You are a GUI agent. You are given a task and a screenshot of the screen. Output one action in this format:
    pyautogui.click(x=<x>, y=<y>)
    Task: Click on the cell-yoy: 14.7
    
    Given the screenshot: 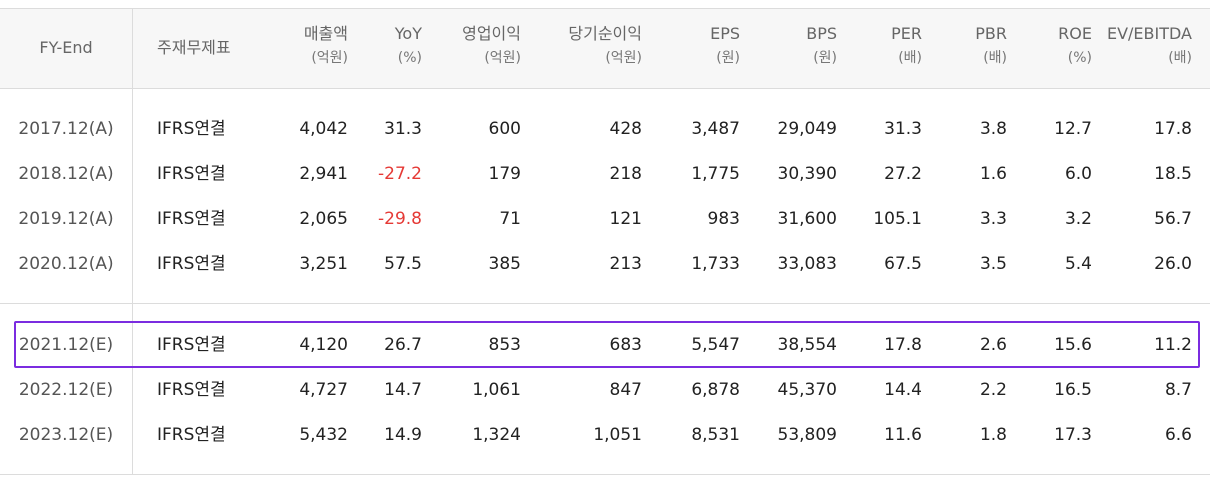 What is the action you would take?
    pyautogui.click(x=403, y=390)
    